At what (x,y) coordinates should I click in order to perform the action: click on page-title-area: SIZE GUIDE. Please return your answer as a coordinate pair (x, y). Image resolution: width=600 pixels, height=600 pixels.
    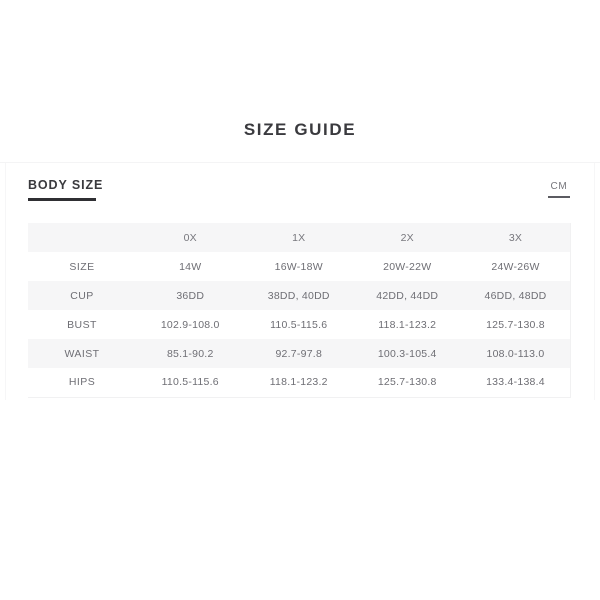
    Looking at the image, I should click on (300, 130).